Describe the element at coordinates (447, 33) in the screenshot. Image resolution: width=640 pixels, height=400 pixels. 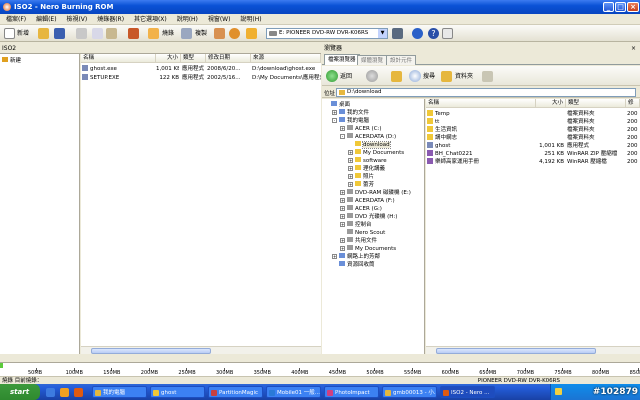
I see `whats-this-icon` at that location.